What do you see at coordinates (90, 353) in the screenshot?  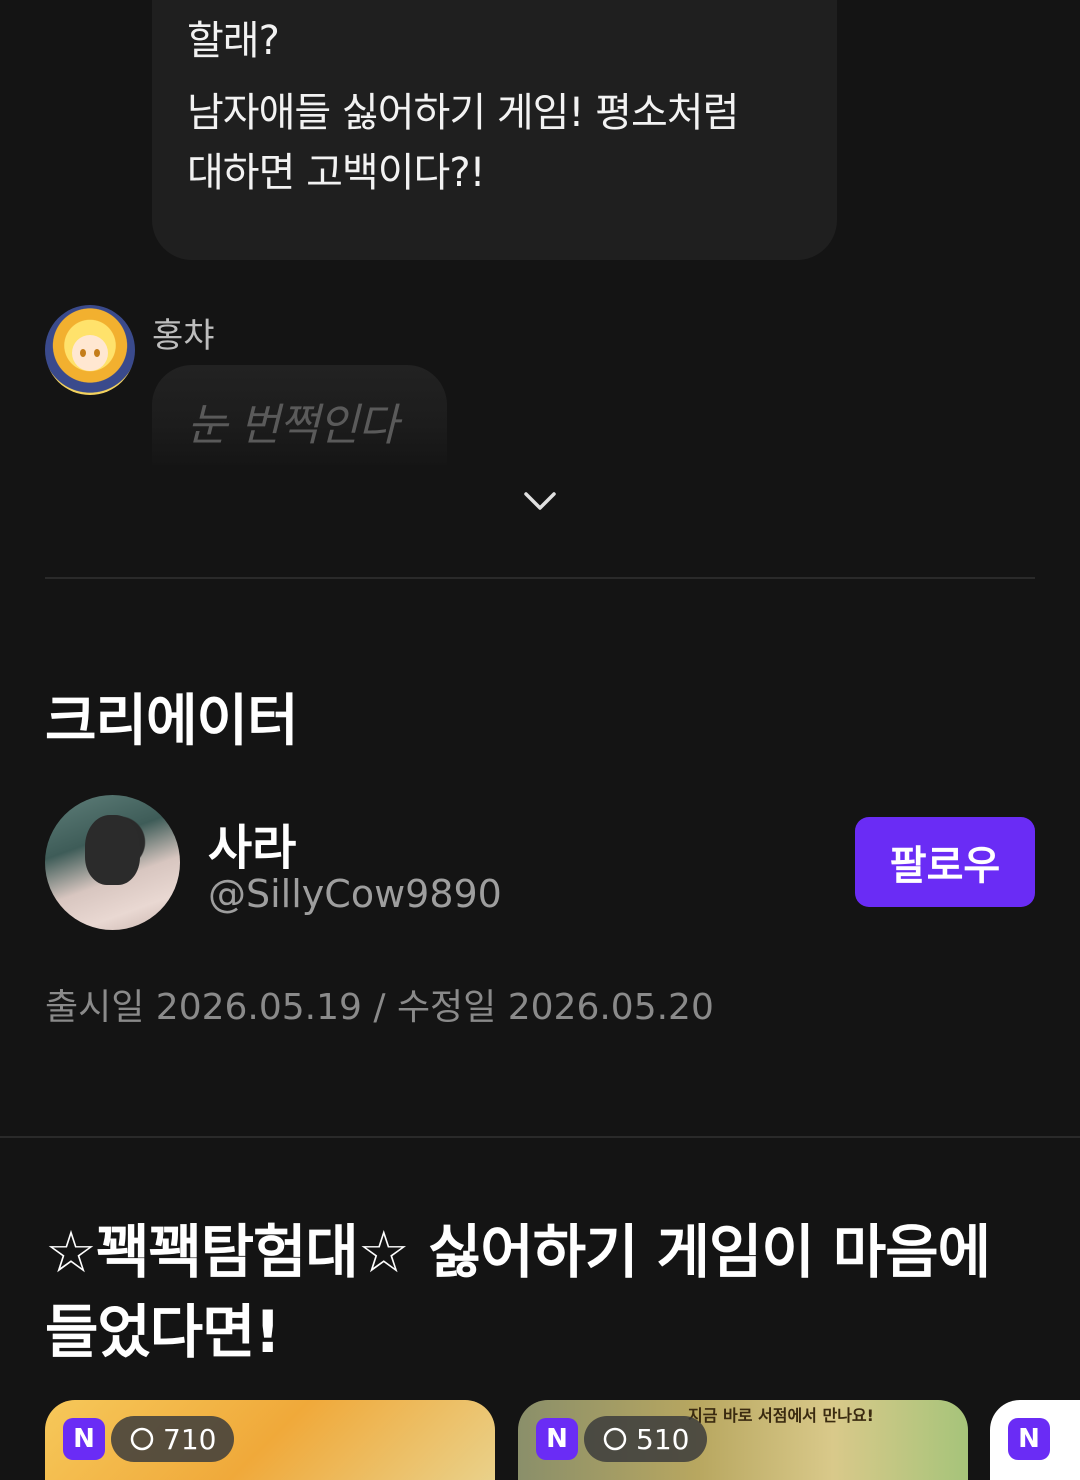 I see `avatar-face` at bounding box center [90, 353].